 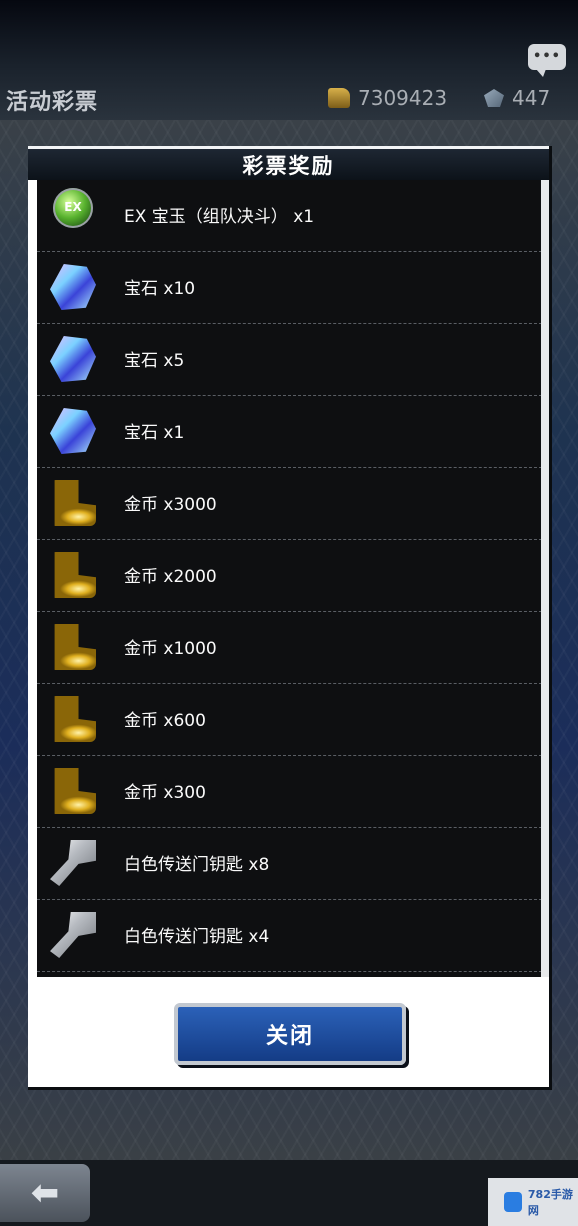 I want to click on gem-amount: 447, so click(x=531, y=98).